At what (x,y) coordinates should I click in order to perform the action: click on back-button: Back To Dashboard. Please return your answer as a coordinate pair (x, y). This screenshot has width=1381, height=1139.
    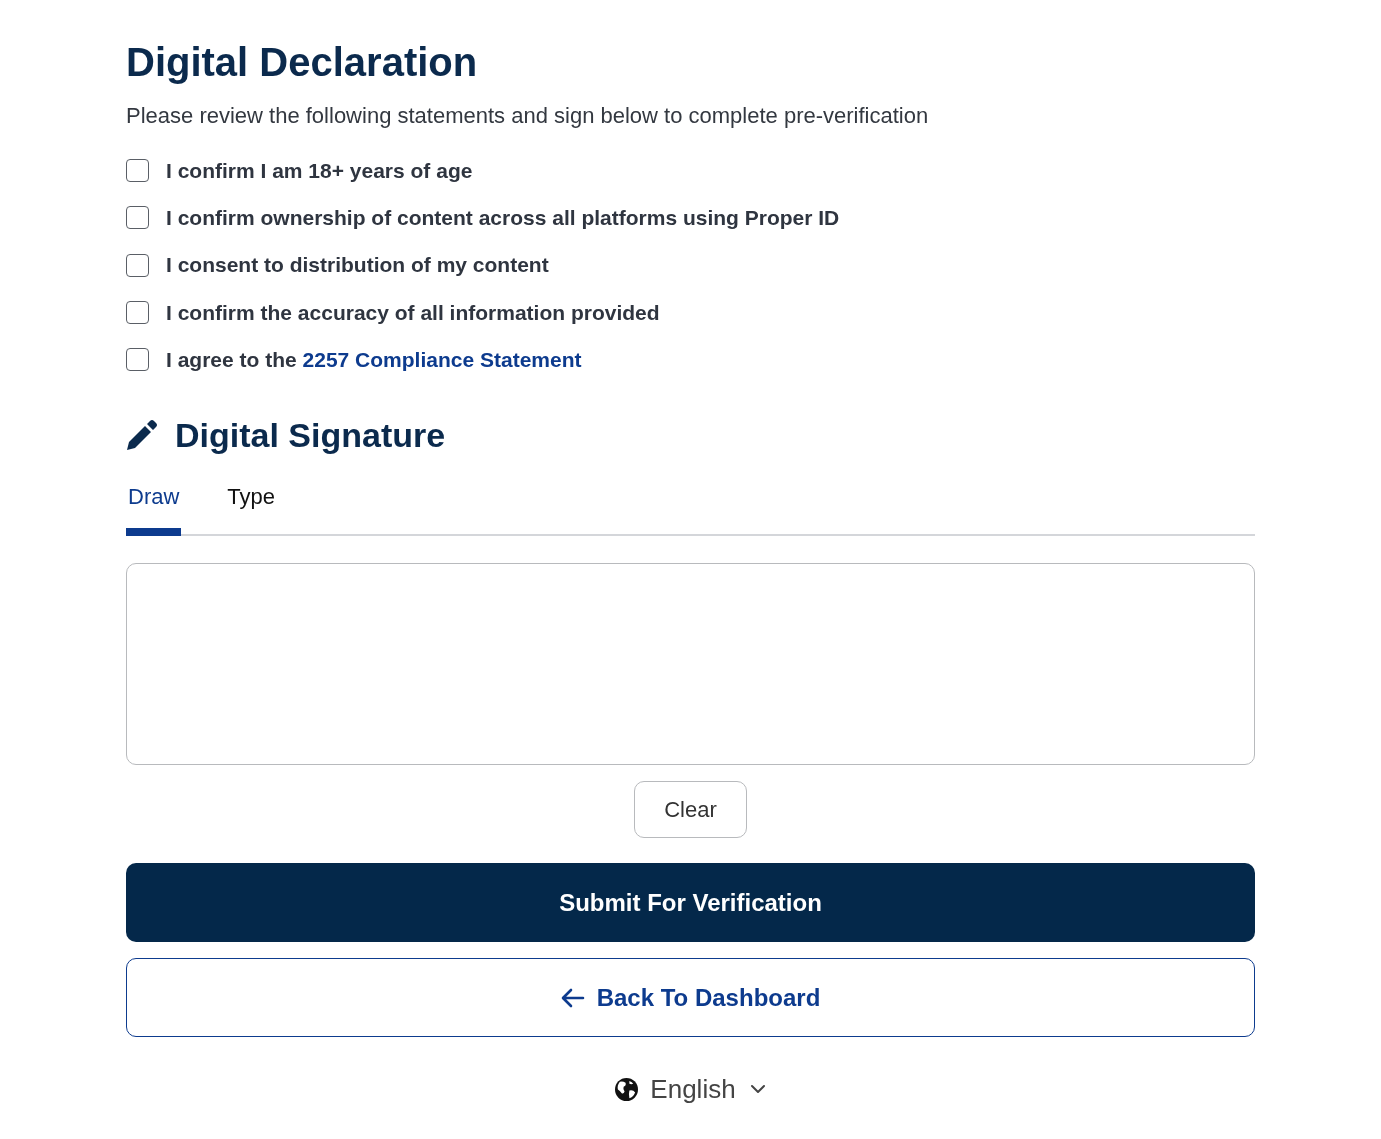
    Looking at the image, I should click on (690, 998).